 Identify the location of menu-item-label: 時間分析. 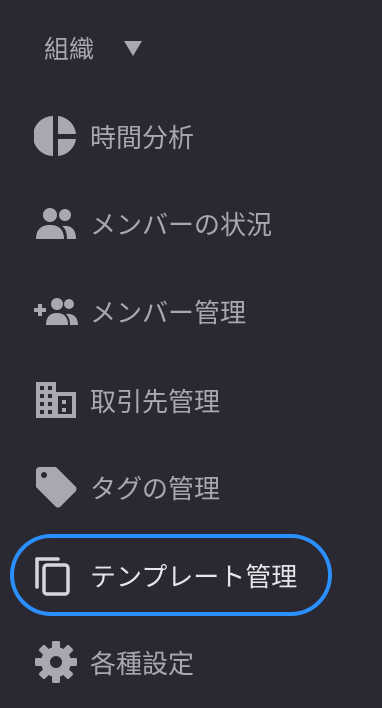
(142, 138).